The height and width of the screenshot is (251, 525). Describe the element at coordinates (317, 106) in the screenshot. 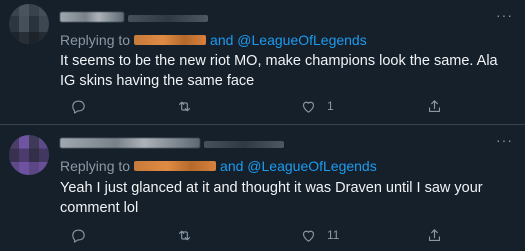

I see `like-button: 1` at that location.